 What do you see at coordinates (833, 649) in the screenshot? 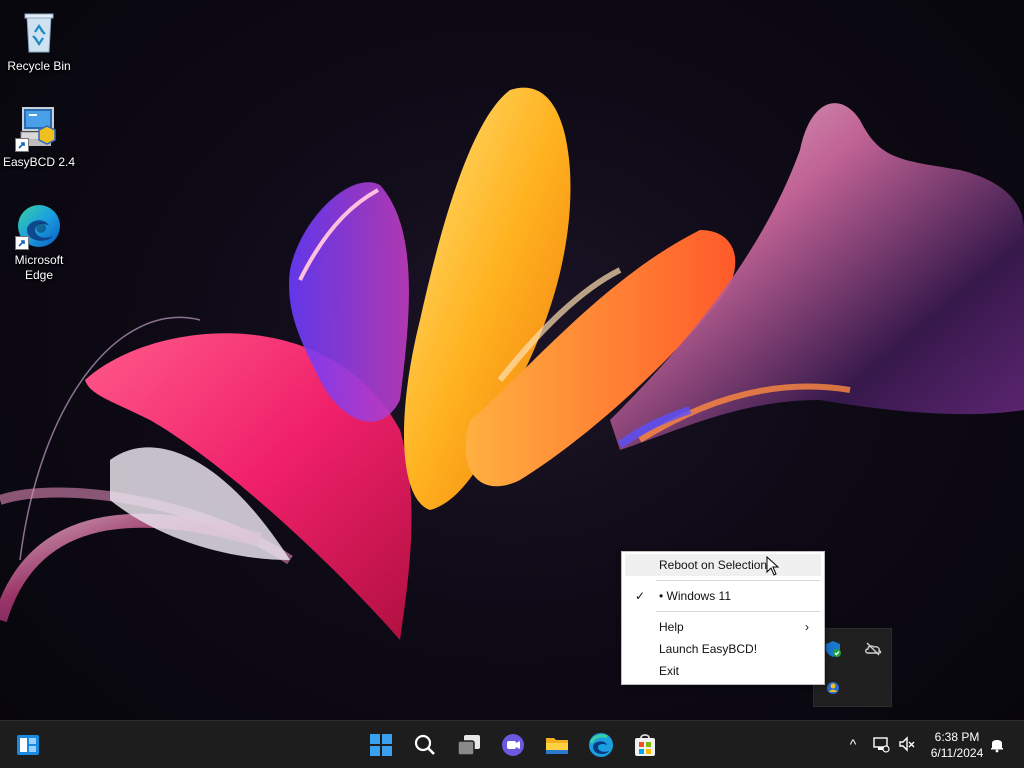
I see `defender-shield-icon` at bounding box center [833, 649].